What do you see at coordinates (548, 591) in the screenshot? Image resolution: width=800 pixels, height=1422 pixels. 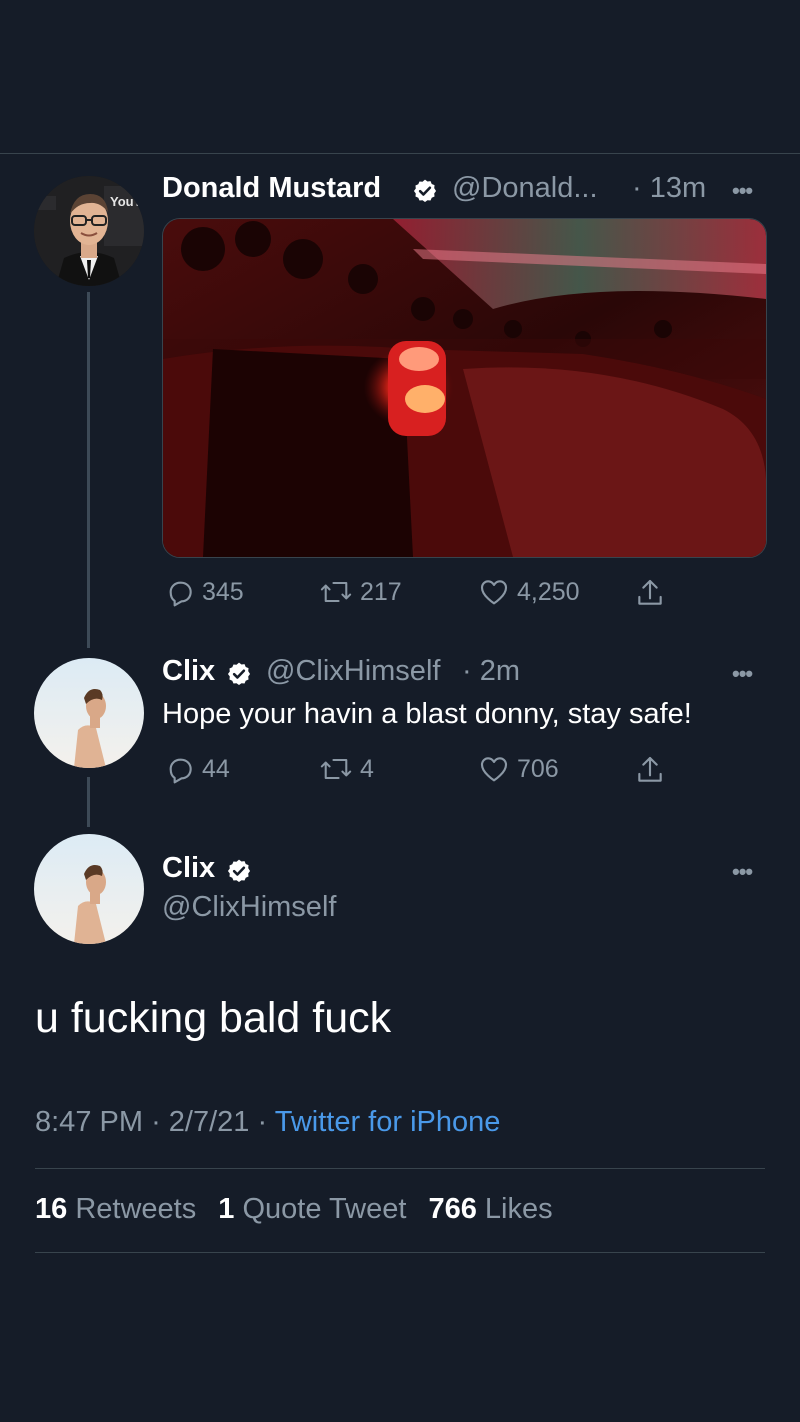 I see `like-count: 4,250` at bounding box center [548, 591].